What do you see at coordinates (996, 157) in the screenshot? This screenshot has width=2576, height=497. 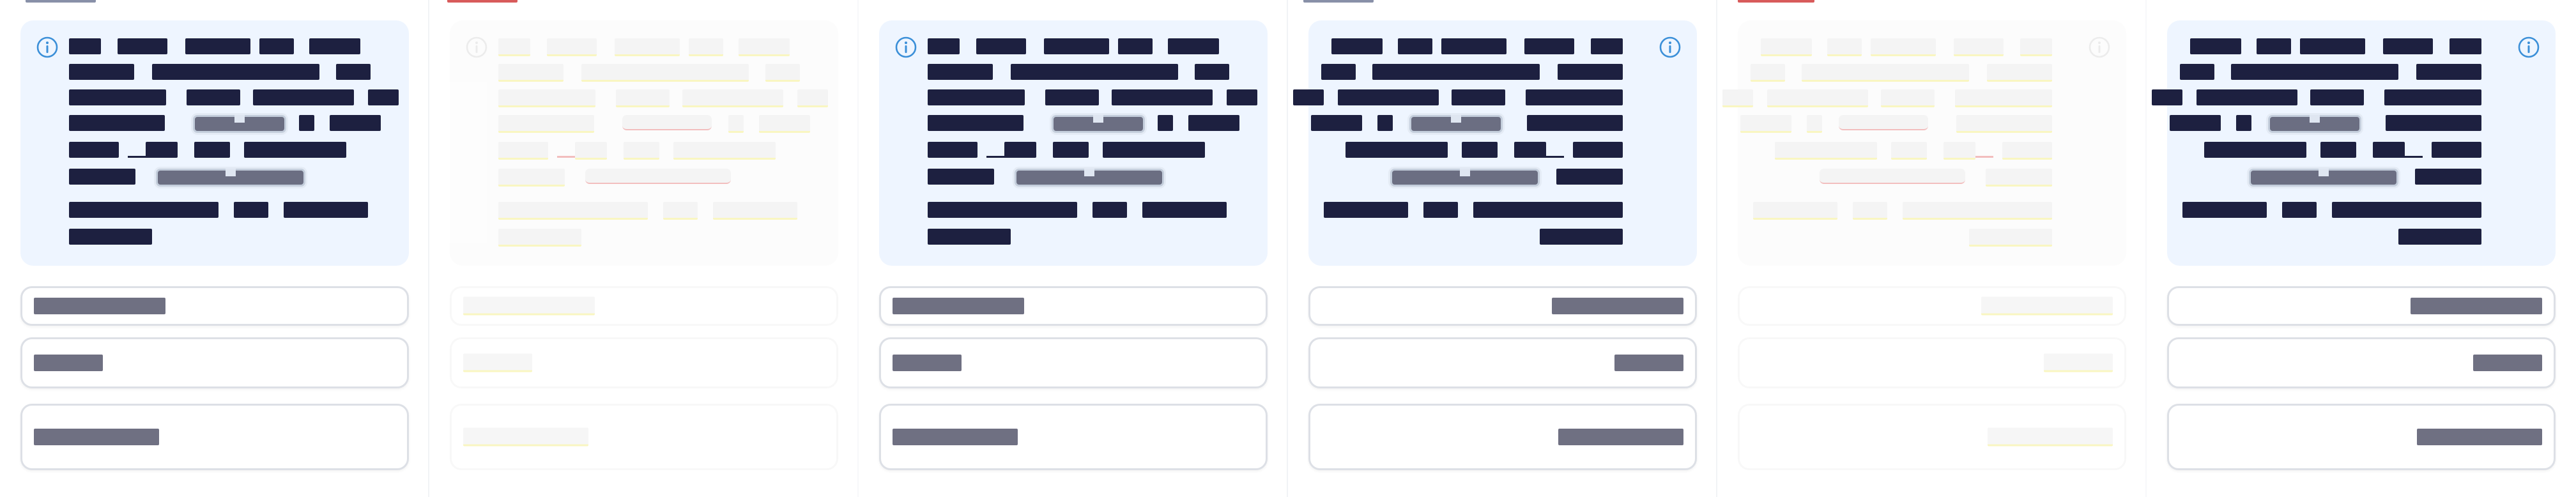 I see `redacted-underline` at bounding box center [996, 157].